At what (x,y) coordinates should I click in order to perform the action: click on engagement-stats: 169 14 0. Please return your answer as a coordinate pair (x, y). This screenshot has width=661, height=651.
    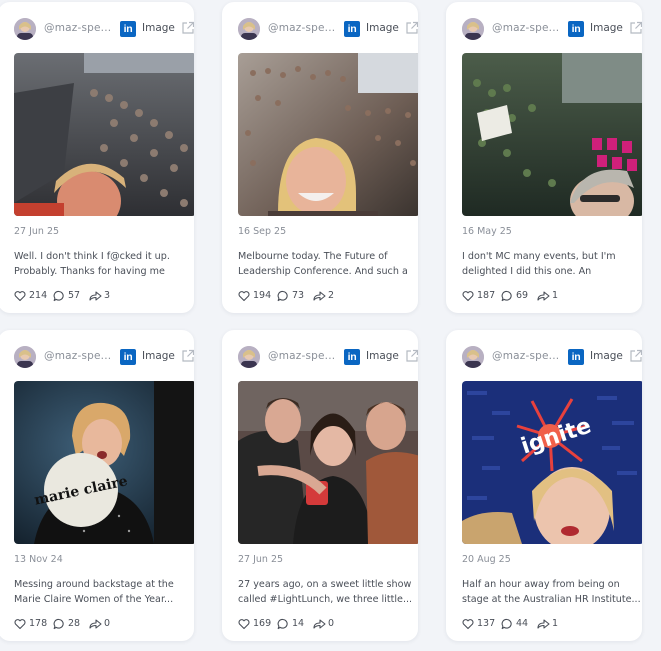
    Looking at the image, I should click on (328, 624).